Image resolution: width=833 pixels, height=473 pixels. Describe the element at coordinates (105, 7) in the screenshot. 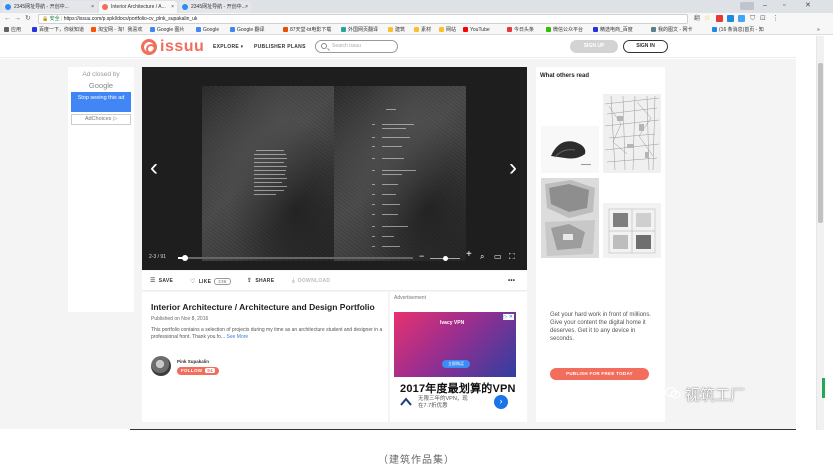

I see `tab-favicon-icon` at that location.